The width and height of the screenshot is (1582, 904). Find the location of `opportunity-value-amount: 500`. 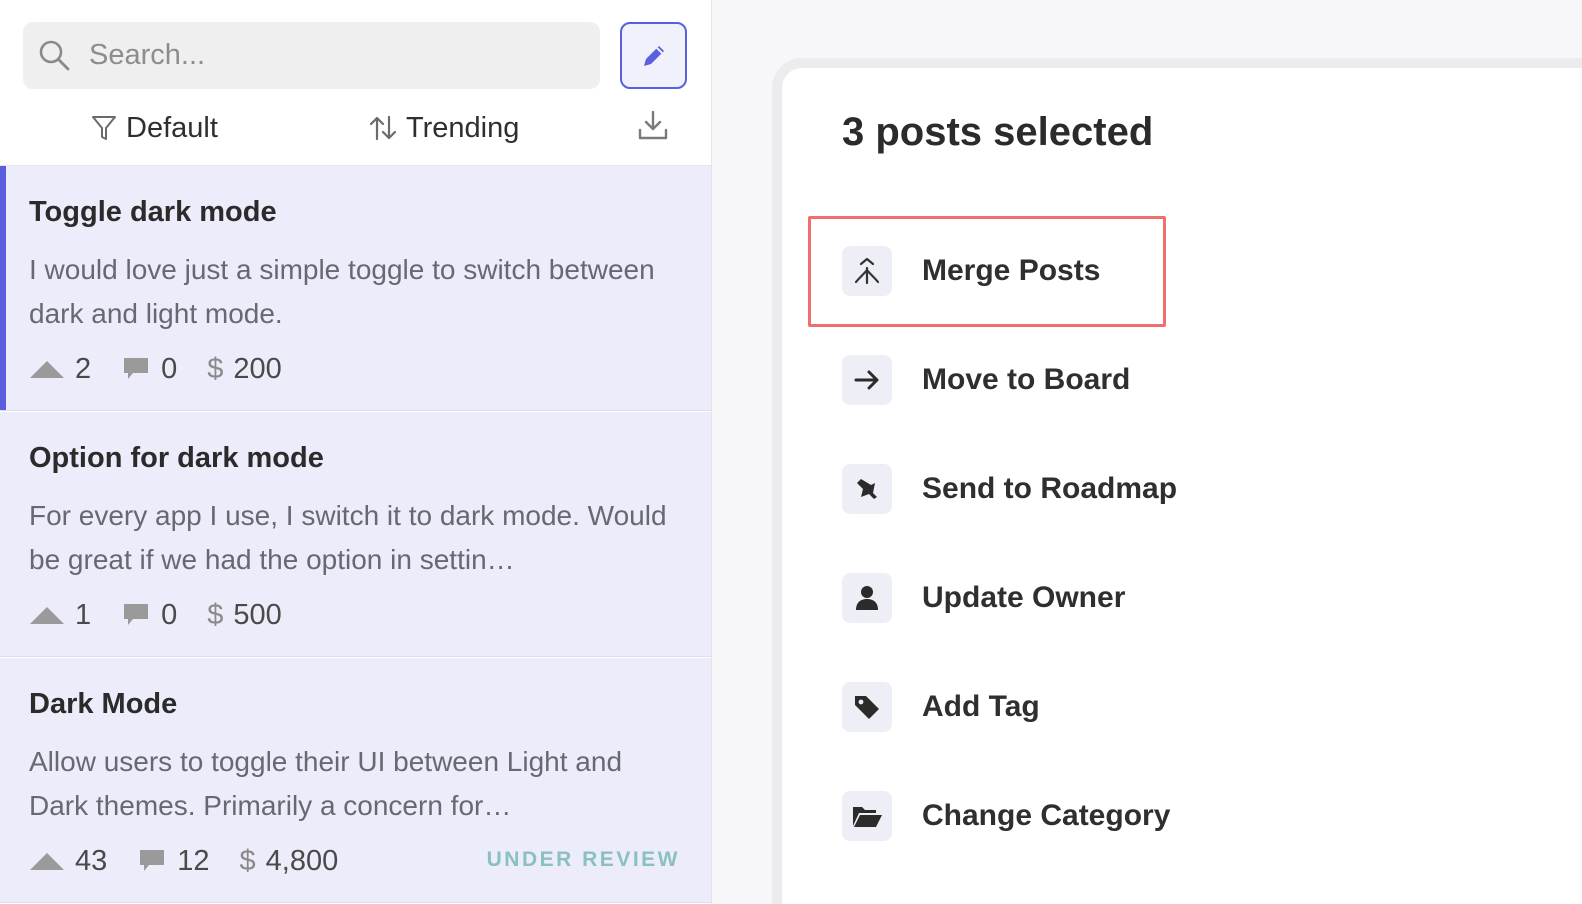

opportunity-value-amount: 500 is located at coordinates (257, 614).